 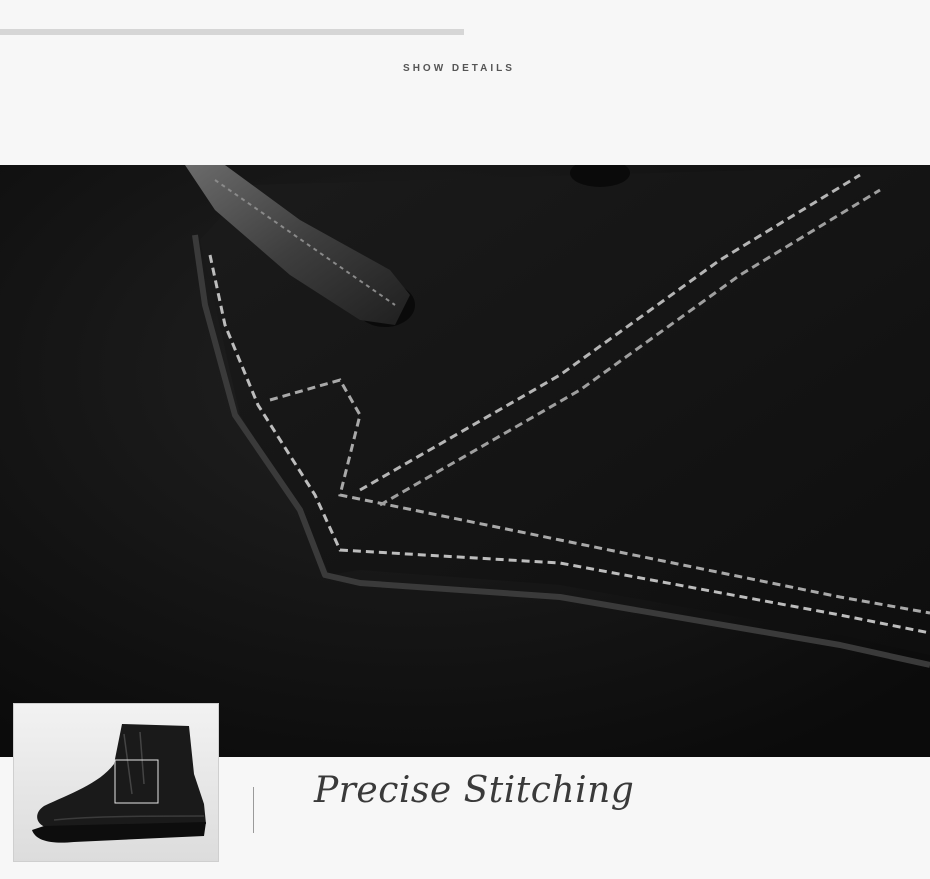 What do you see at coordinates (232, 32) in the screenshot?
I see `top-accent-bar` at bounding box center [232, 32].